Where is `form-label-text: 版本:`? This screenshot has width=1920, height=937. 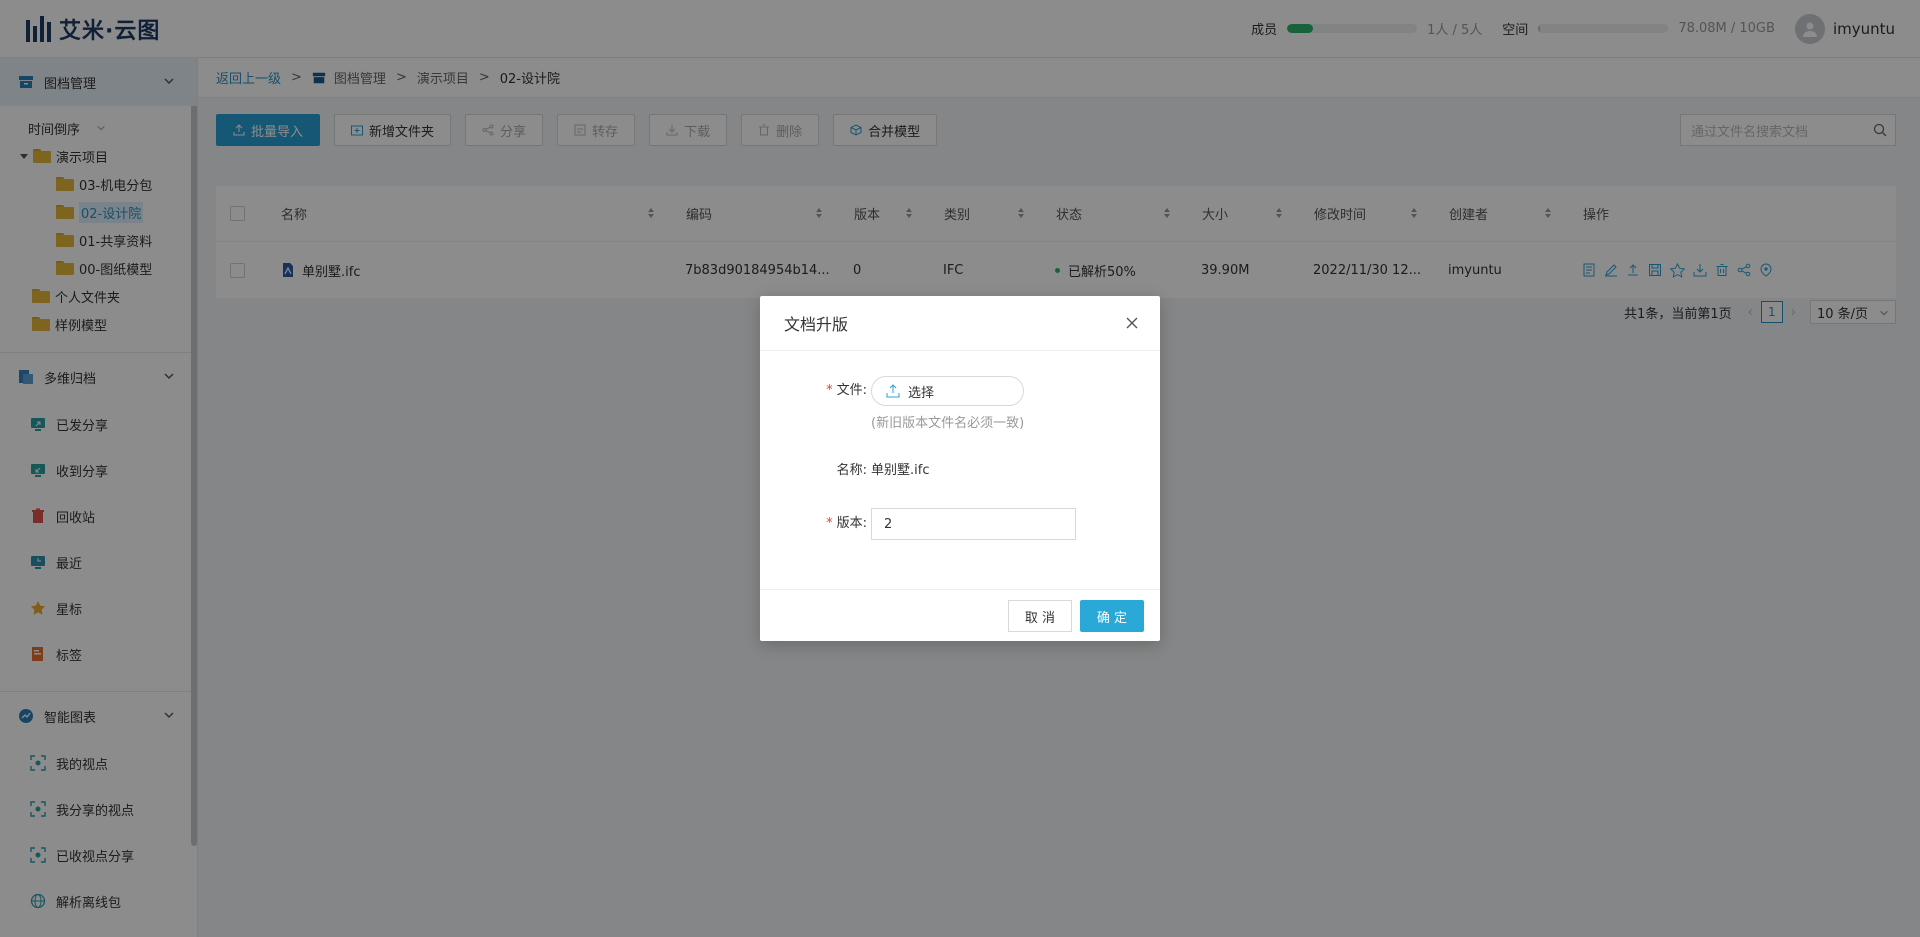 form-label-text: 版本: is located at coordinates (851, 523).